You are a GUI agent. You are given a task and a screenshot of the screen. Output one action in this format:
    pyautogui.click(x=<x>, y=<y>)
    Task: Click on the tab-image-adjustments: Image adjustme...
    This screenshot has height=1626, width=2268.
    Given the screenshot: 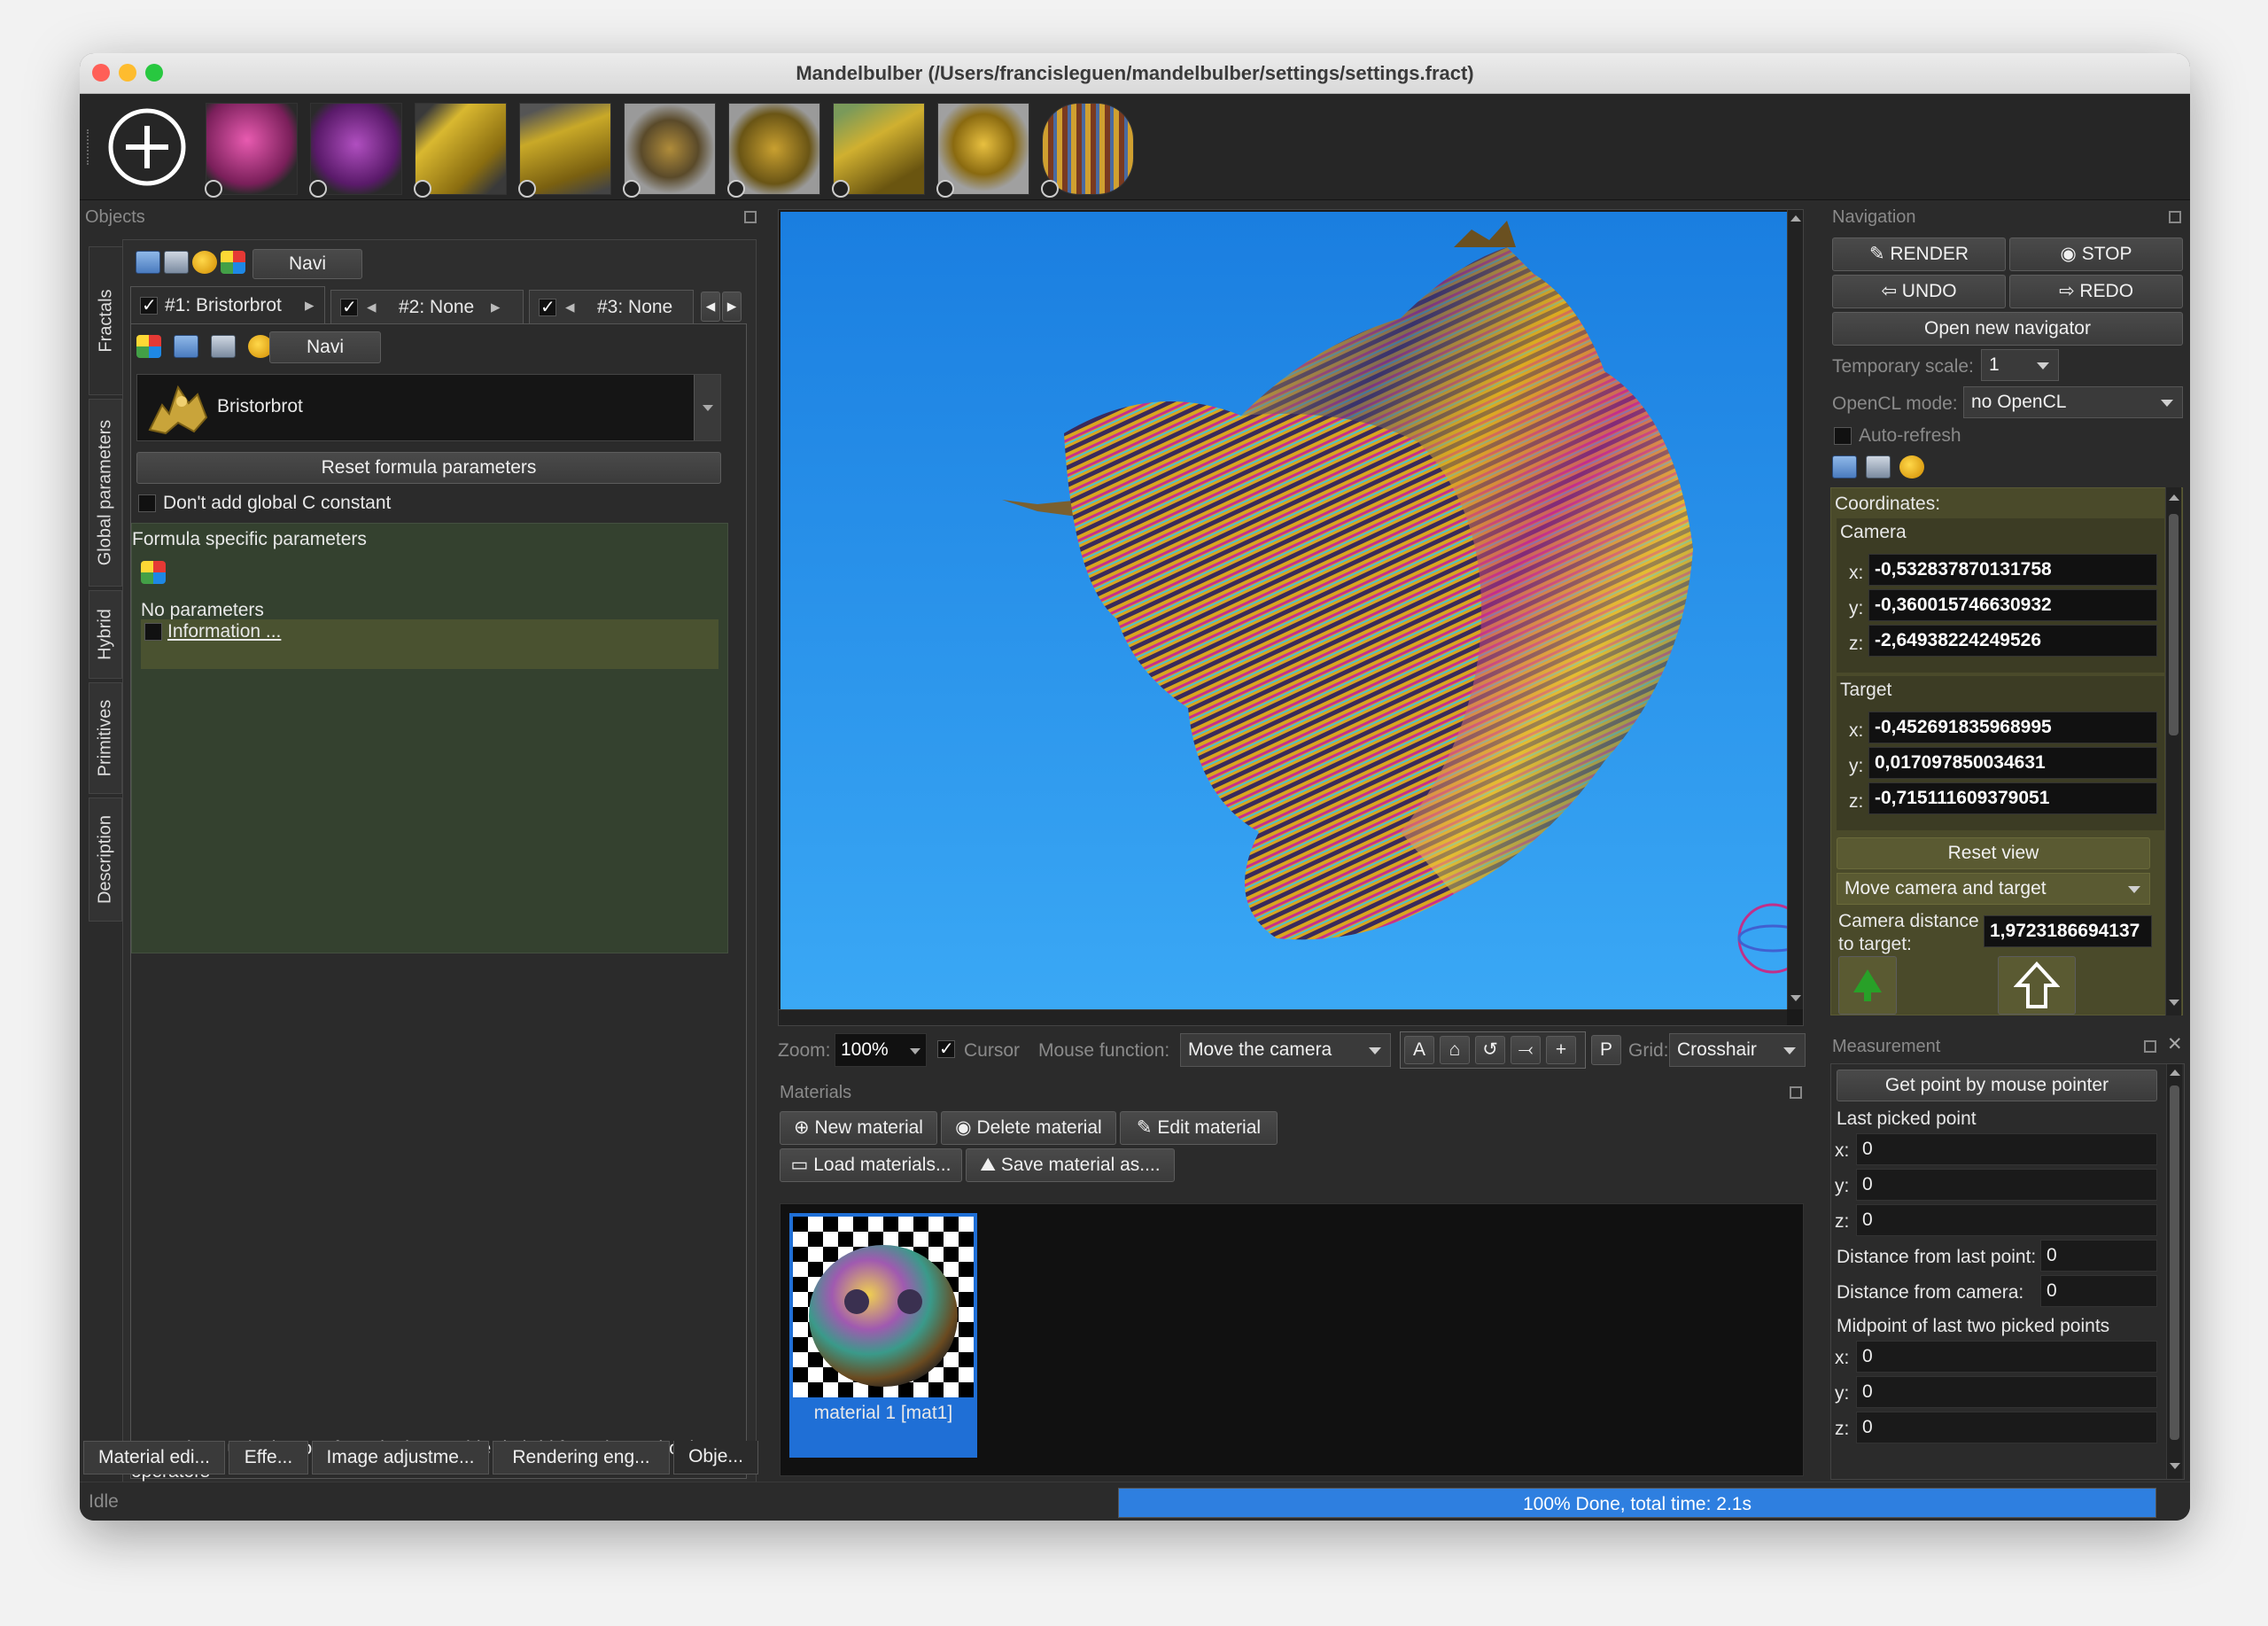 What is the action you would take?
    pyautogui.click(x=400, y=1457)
    